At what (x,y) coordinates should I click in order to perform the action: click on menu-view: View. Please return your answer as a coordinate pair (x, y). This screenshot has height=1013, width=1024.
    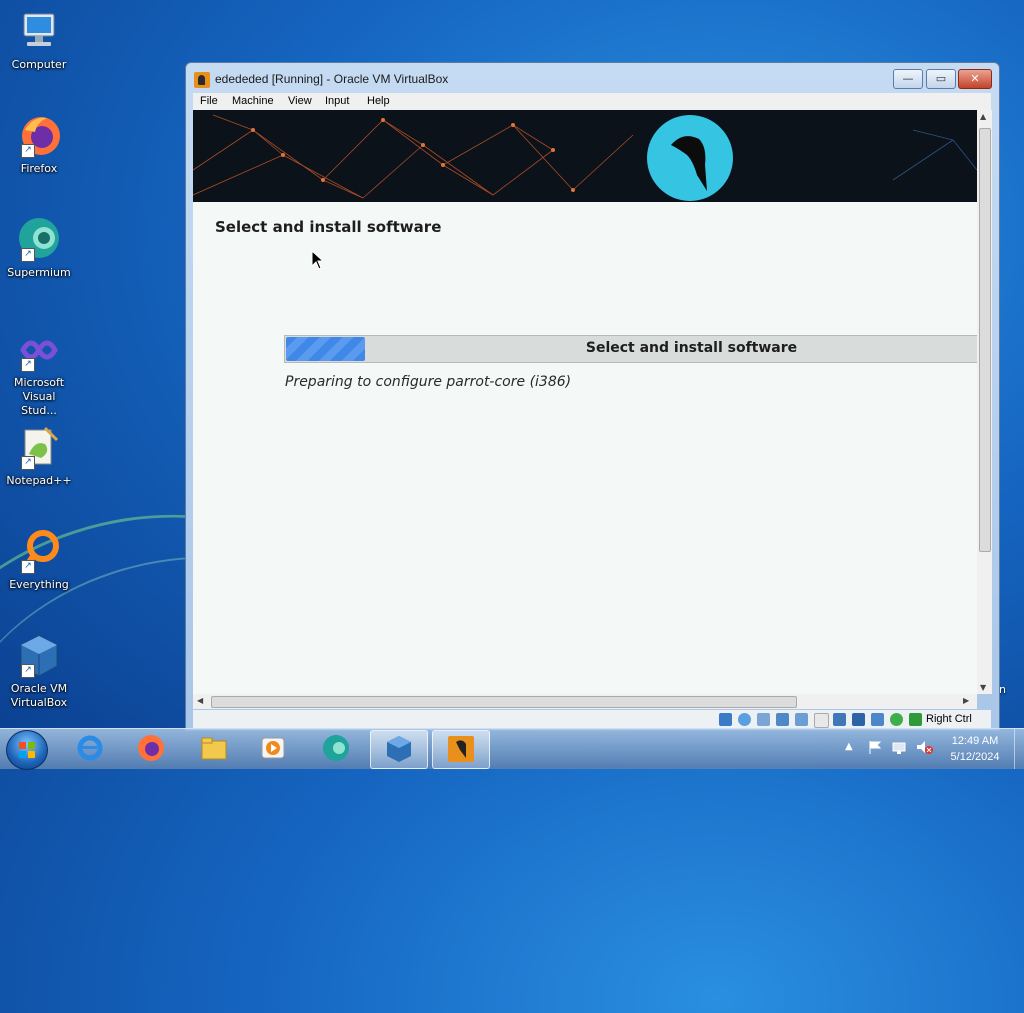
    Looking at the image, I should click on (300, 101).